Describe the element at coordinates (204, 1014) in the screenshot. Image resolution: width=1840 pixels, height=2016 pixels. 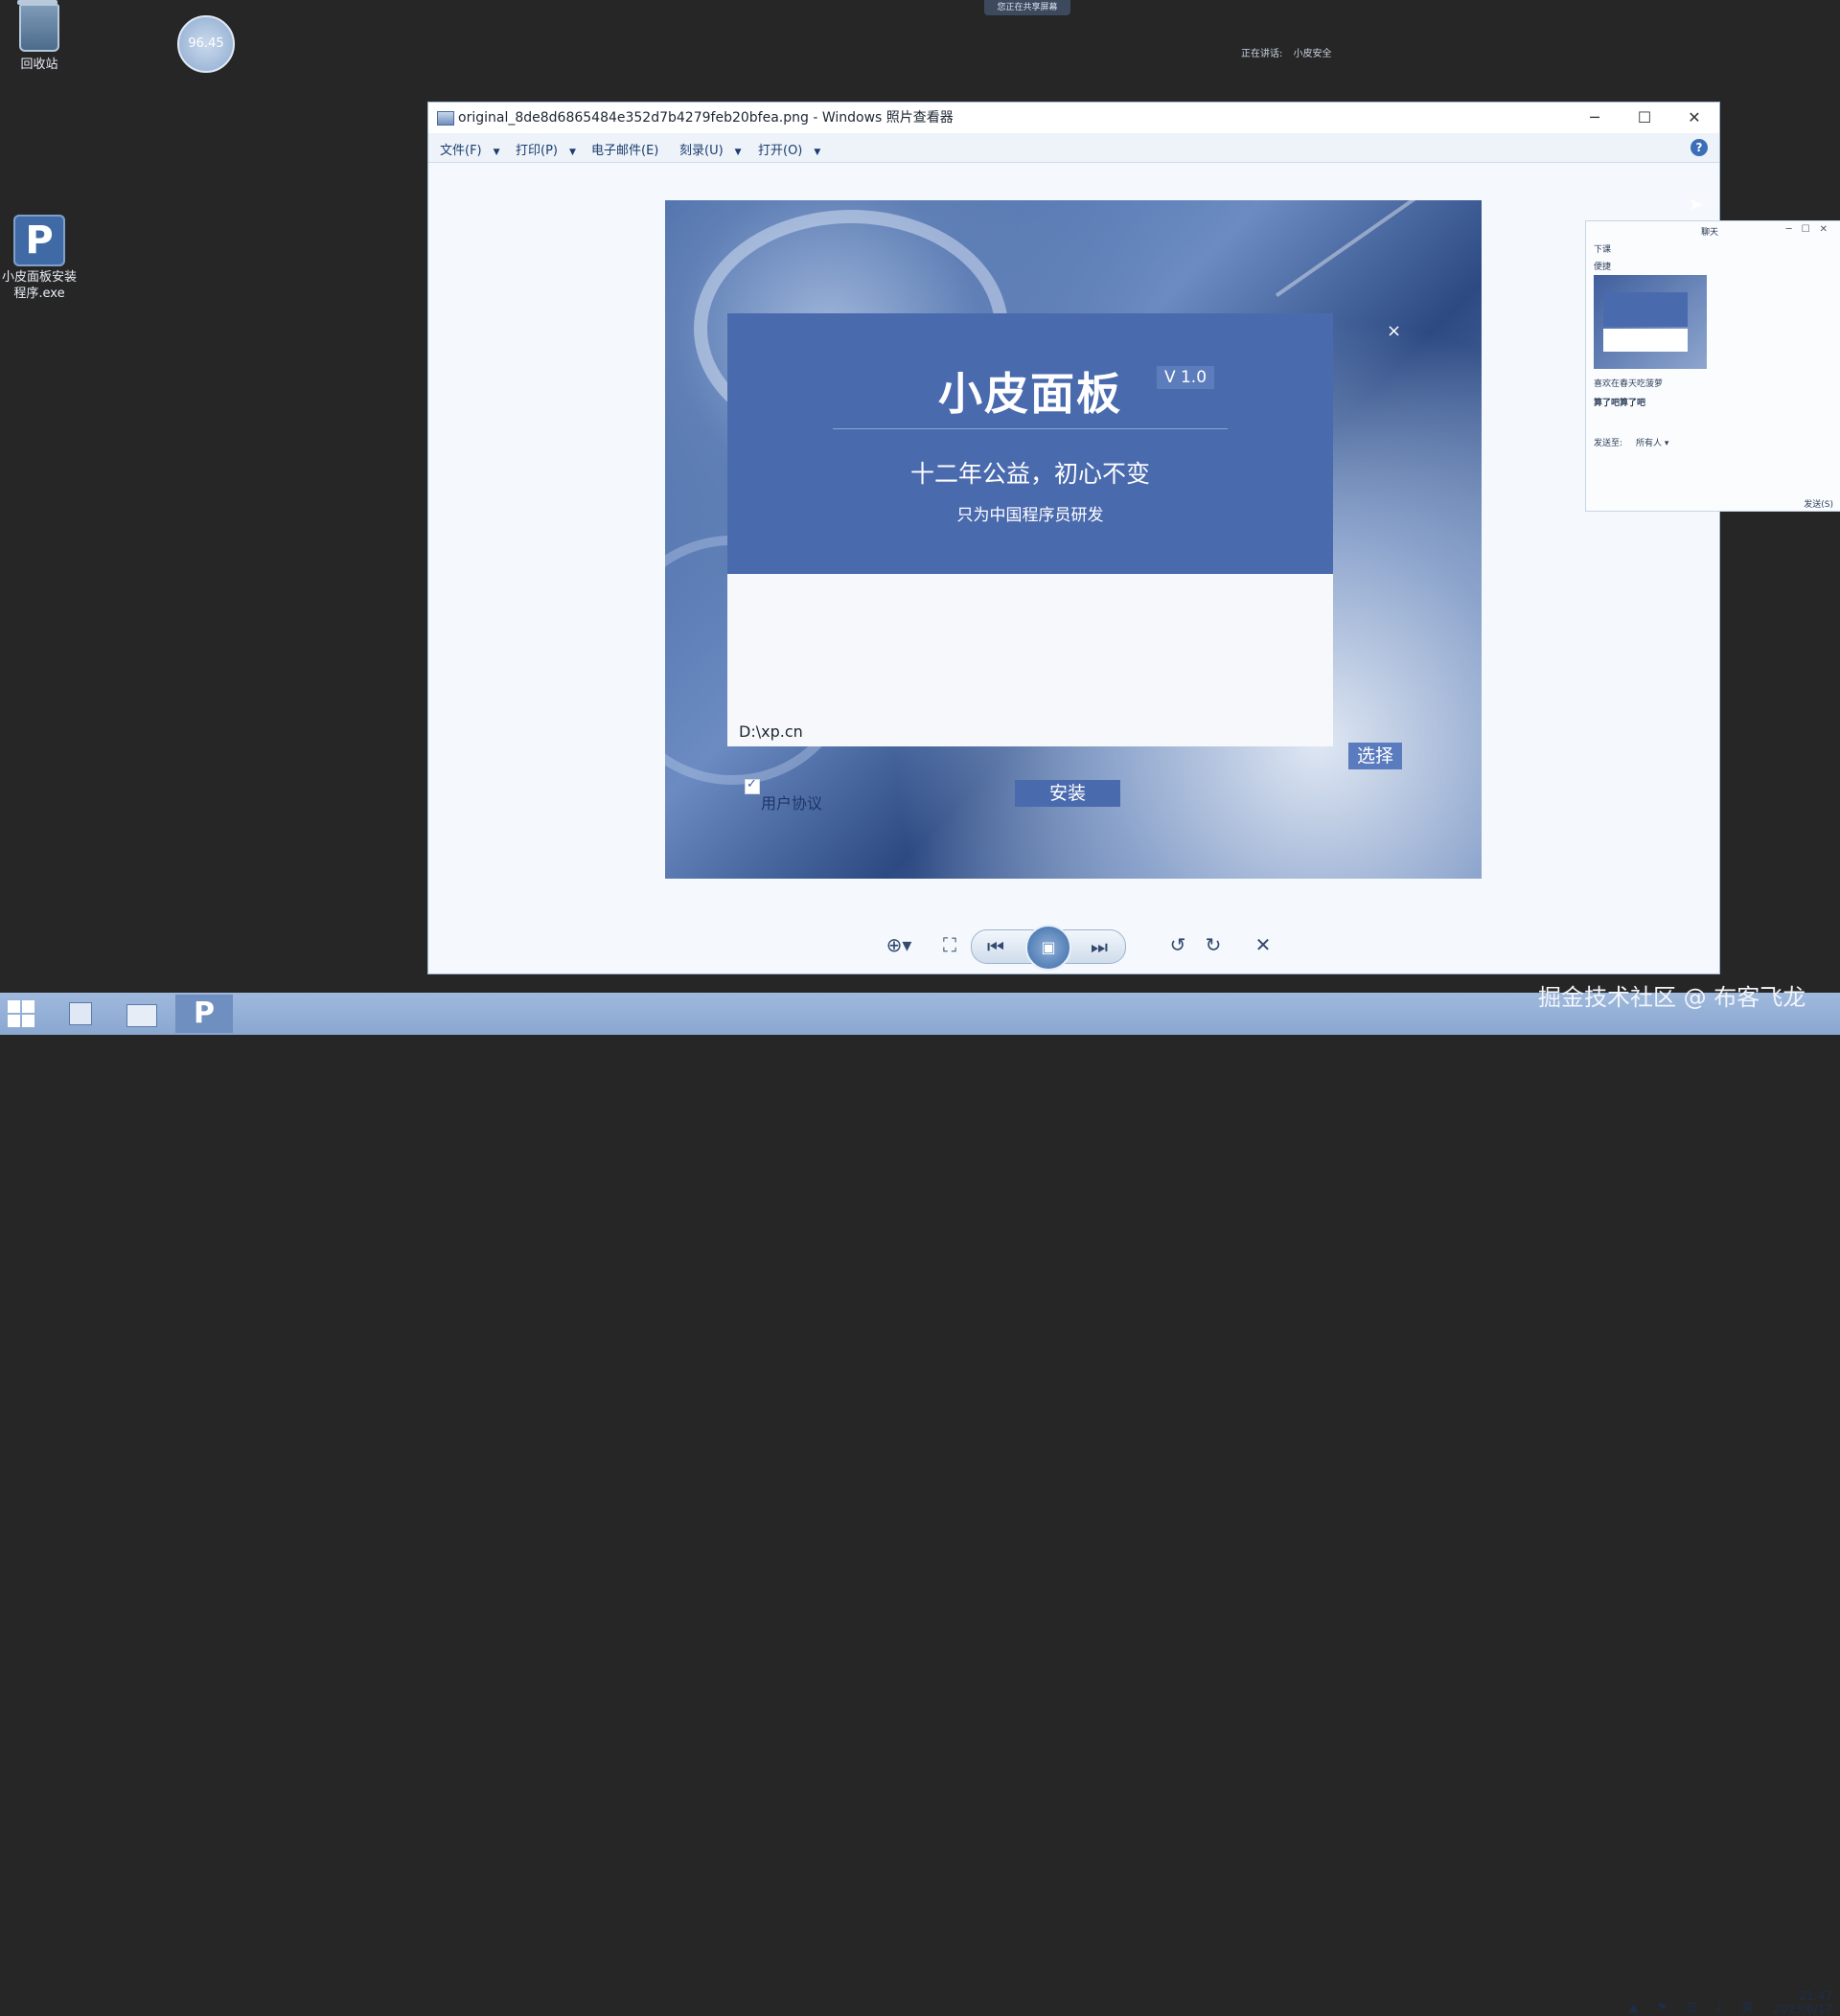
I see `xp-installer-taskbar-icon: P` at that location.